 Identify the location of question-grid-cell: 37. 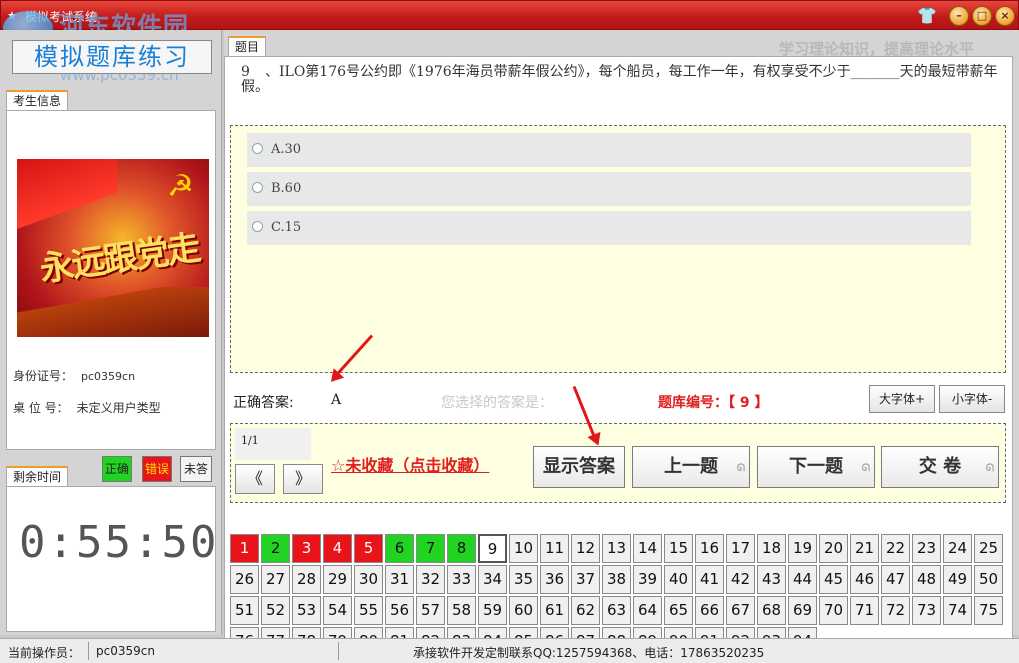
(585, 579).